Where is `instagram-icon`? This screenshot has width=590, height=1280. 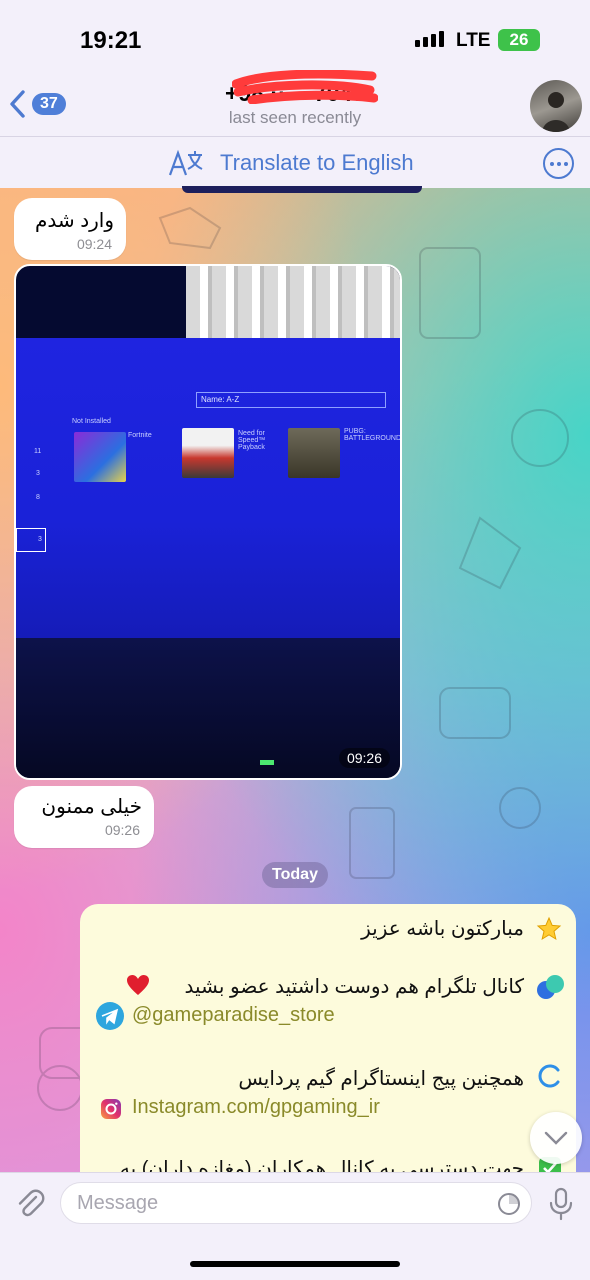 instagram-icon is located at coordinates (111, 1109).